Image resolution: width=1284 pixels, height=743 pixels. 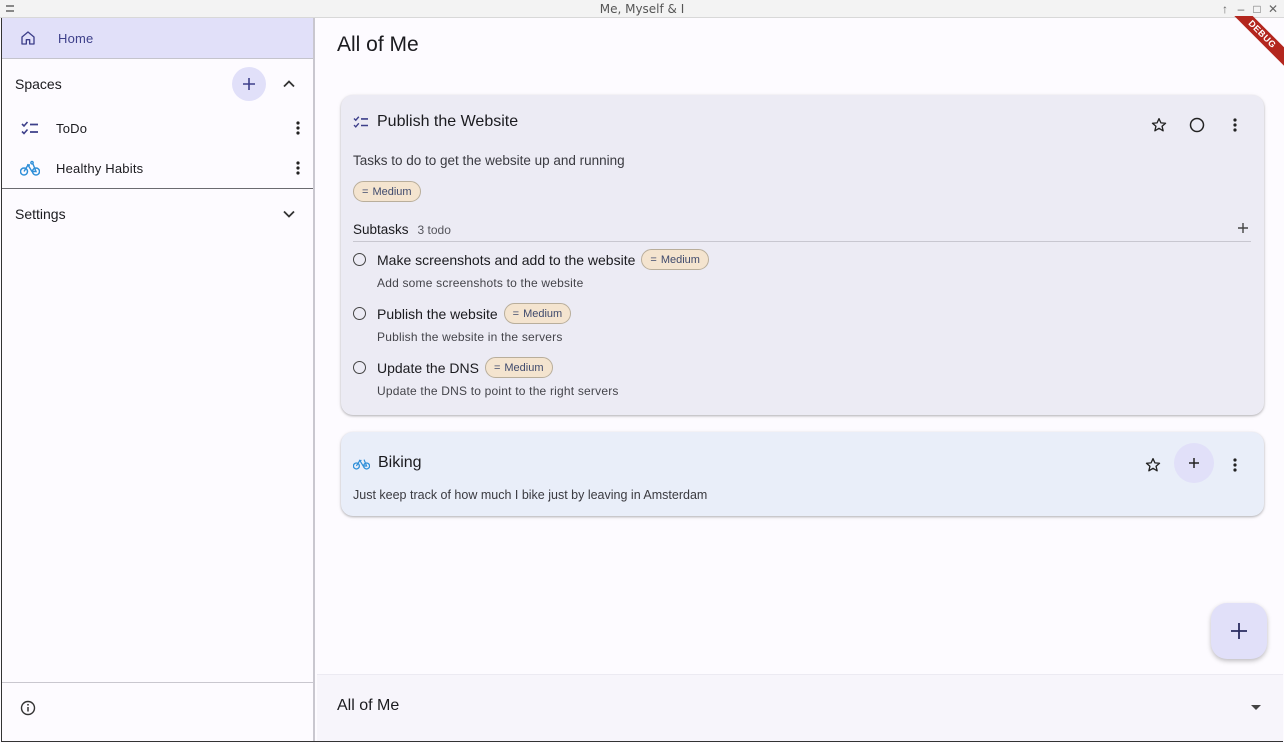 I want to click on add-space-fab, so click(x=1239, y=631).